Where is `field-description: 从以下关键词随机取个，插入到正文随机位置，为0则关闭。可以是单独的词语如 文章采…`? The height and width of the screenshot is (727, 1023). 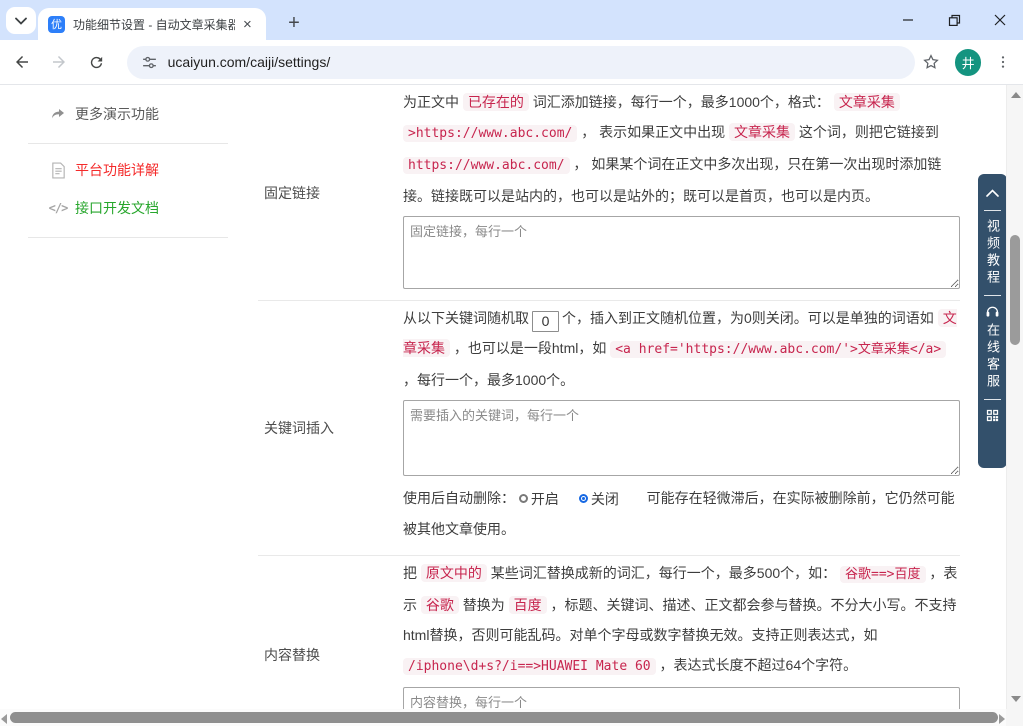 field-description: 从以下关键词随机取个，插入到正文随机位置，为0则关闭。可以是单独的词语如 文章采… is located at coordinates (681, 349).